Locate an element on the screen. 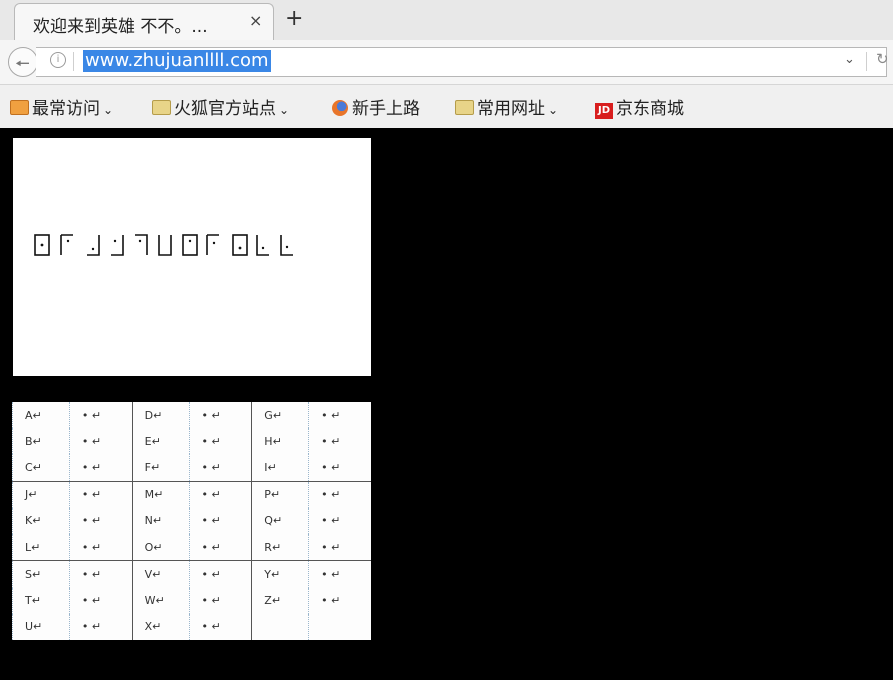 The image size is (893, 680). table-cell-marker is located at coordinates (339, 626).